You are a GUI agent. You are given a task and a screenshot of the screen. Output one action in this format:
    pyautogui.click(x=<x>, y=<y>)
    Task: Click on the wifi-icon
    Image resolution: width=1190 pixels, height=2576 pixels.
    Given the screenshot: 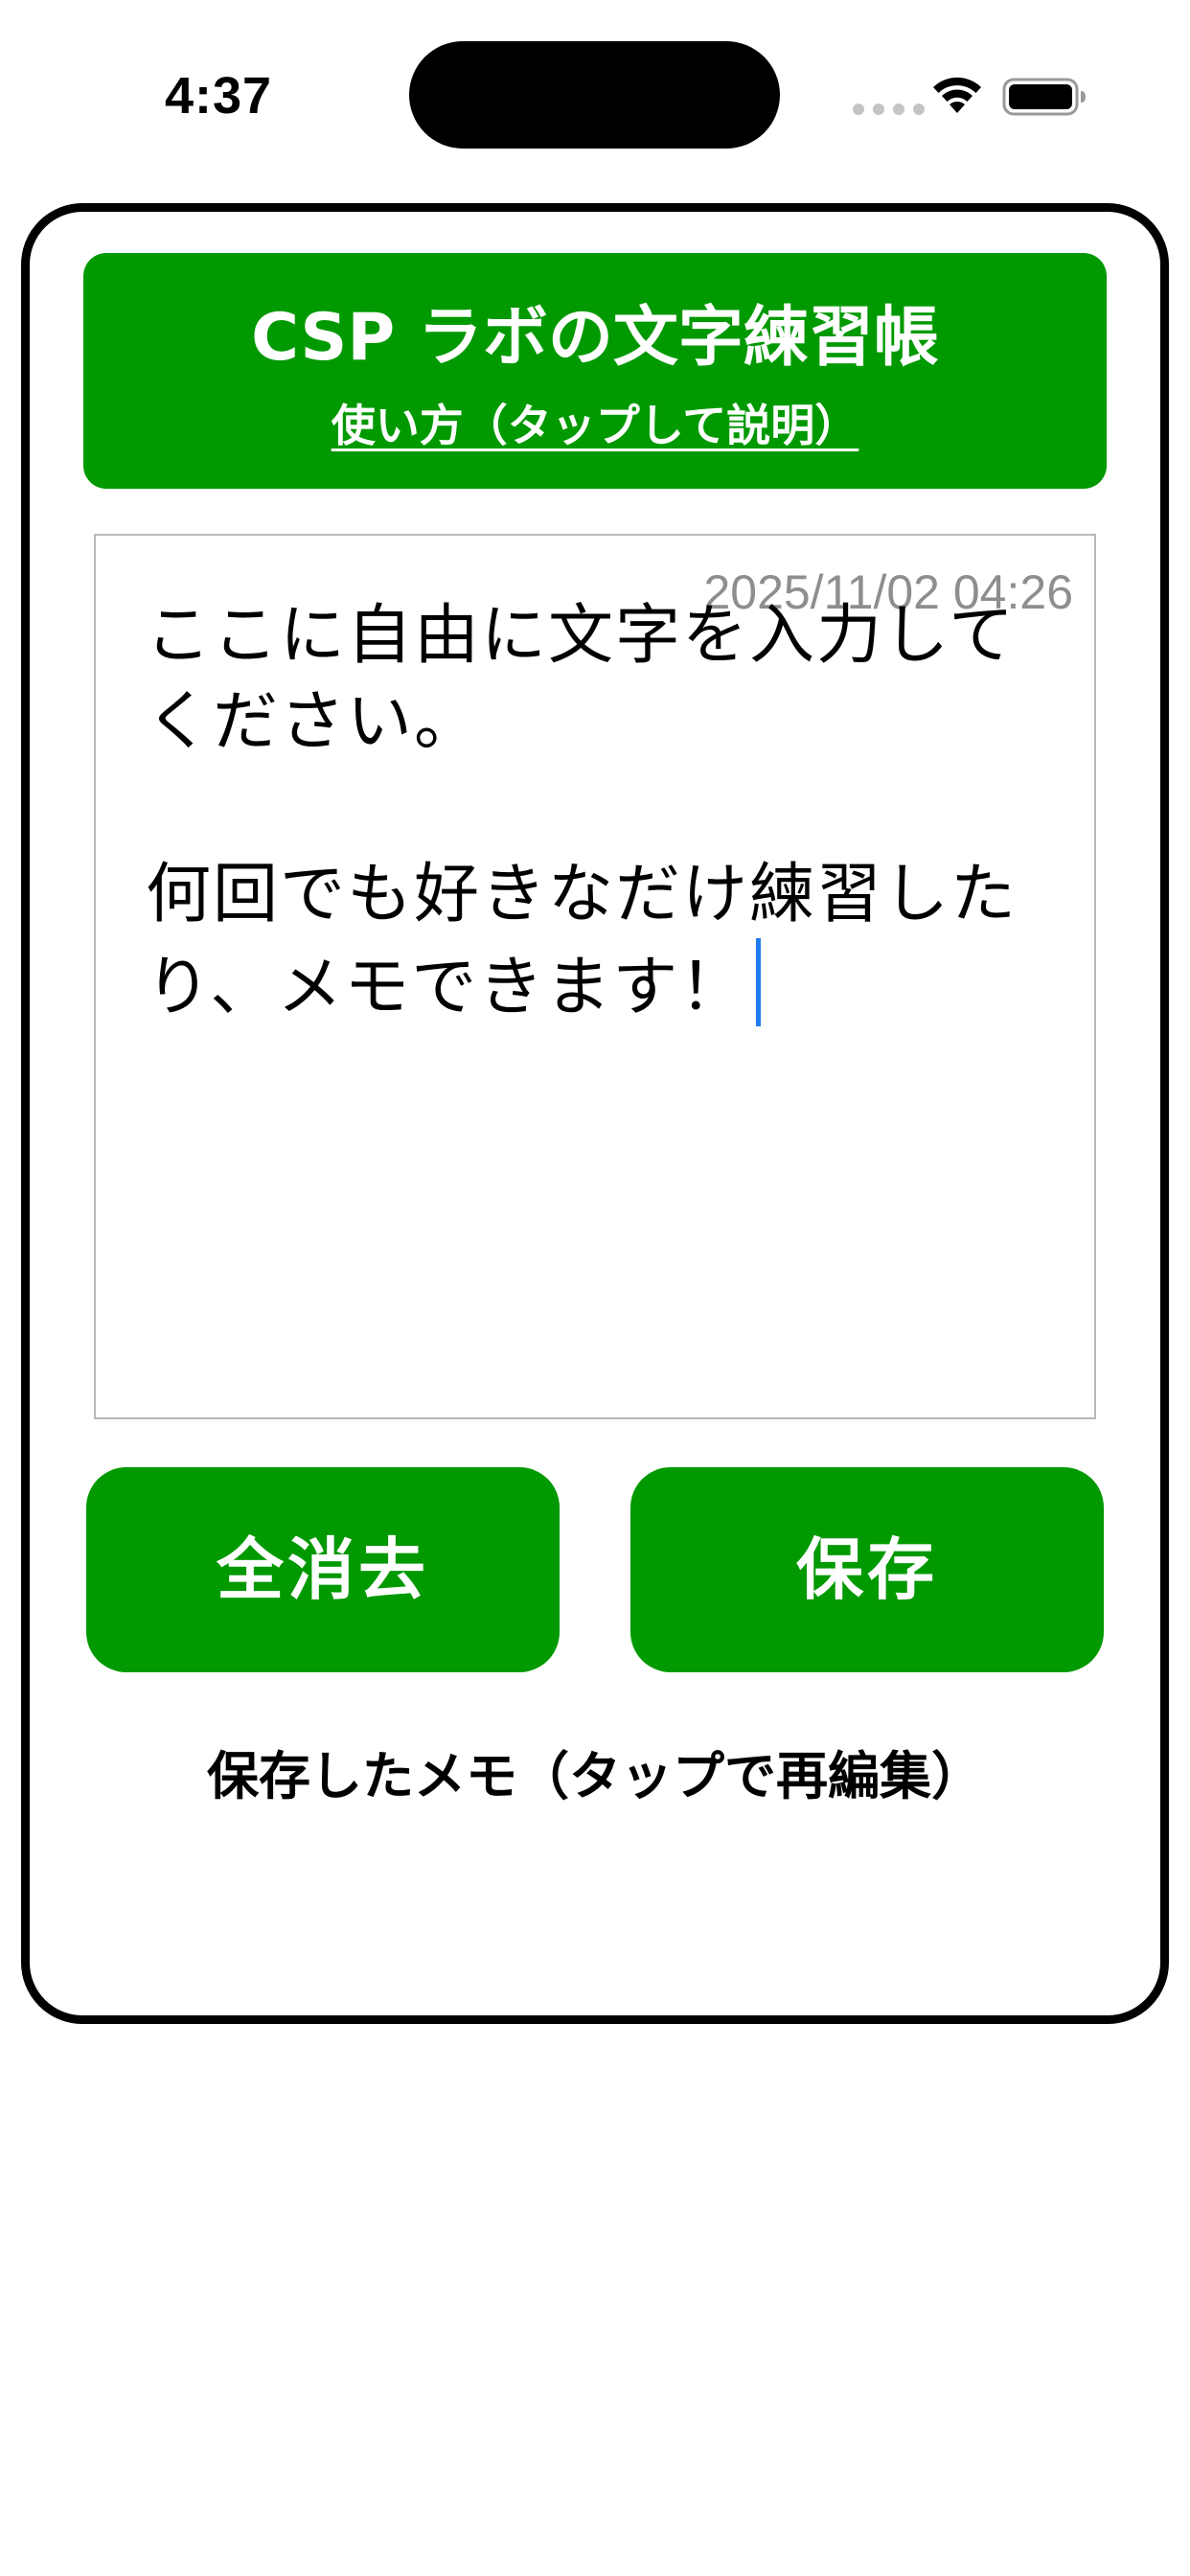 What is the action you would take?
    pyautogui.click(x=957, y=95)
    